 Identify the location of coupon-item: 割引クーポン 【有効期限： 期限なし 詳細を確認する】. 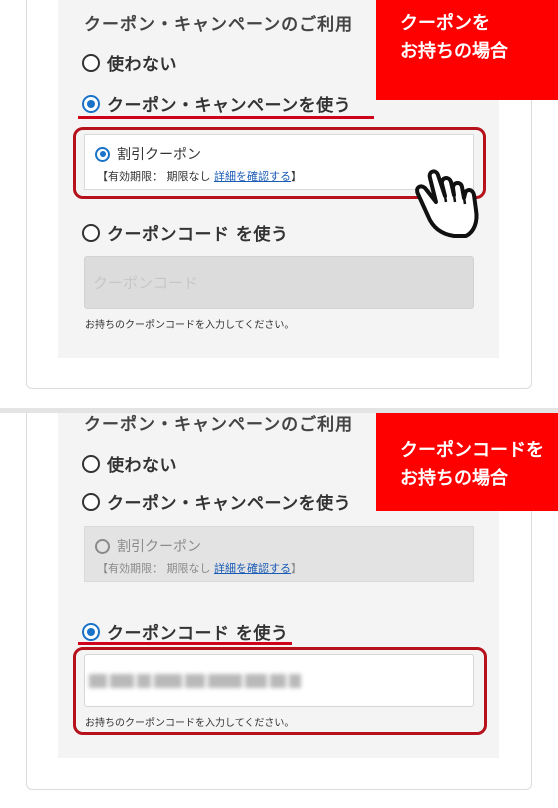
(279, 554).